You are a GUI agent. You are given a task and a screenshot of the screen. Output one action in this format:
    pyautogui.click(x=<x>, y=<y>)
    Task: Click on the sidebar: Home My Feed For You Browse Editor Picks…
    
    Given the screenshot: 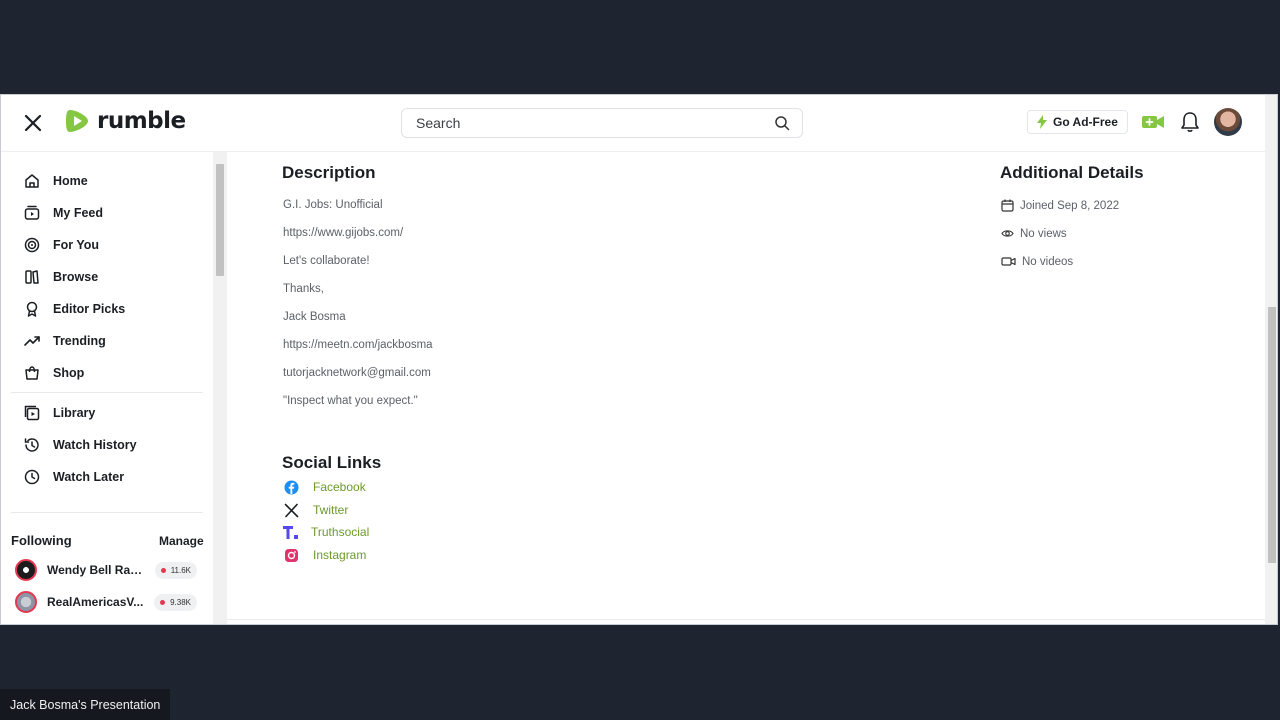 What is the action you would take?
    pyautogui.click(x=107, y=388)
    